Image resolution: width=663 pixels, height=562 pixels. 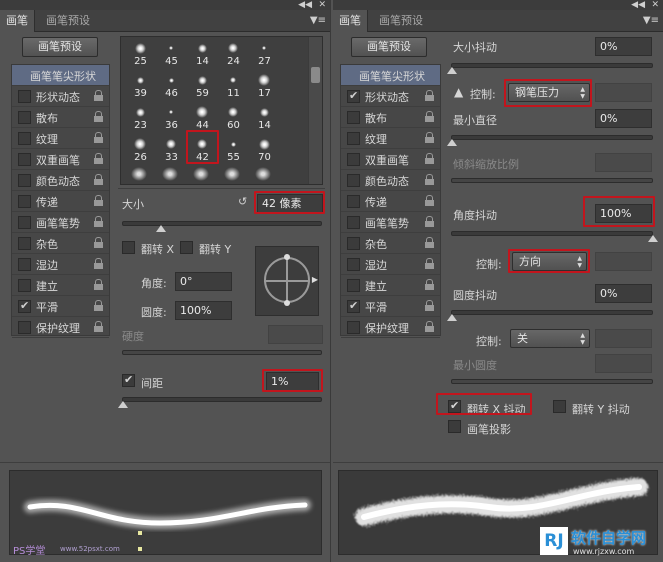 What do you see at coordinates (140, 119) in the screenshot?
I see `brush-tip: 23` at bounding box center [140, 119].